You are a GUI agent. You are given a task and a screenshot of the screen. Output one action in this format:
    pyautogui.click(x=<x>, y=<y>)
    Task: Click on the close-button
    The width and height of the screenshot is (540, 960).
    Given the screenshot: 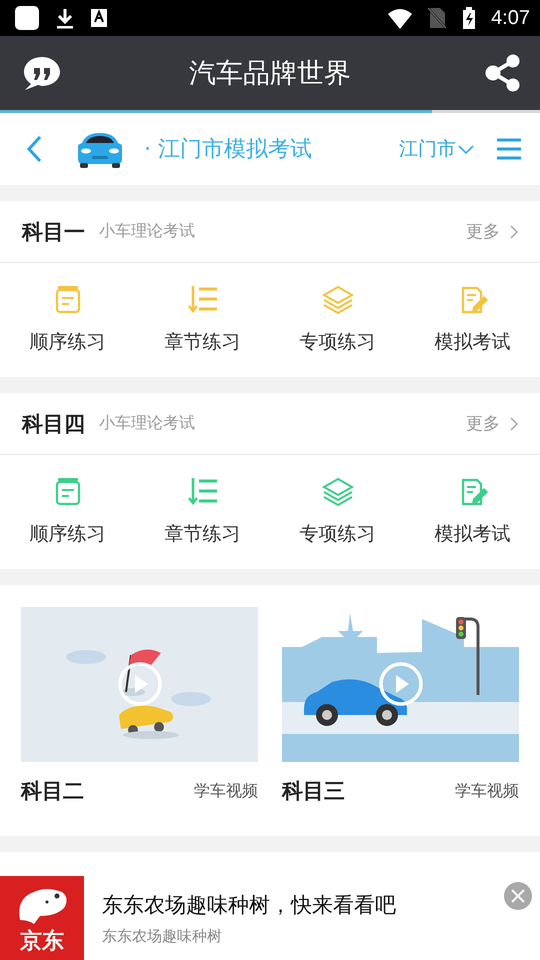 What is the action you would take?
    pyautogui.click(x=518, y=896)
    